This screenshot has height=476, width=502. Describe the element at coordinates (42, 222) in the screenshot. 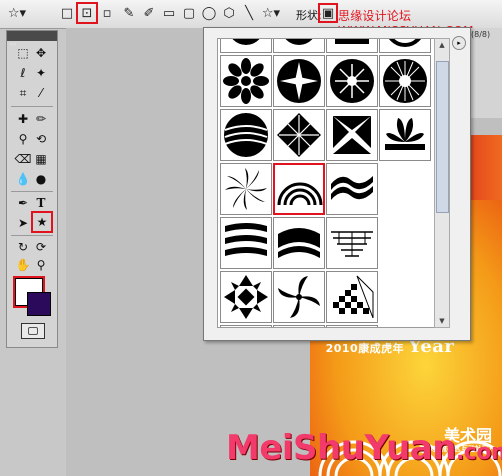

I see `custom-shape-tool-icon: ★` at that location.